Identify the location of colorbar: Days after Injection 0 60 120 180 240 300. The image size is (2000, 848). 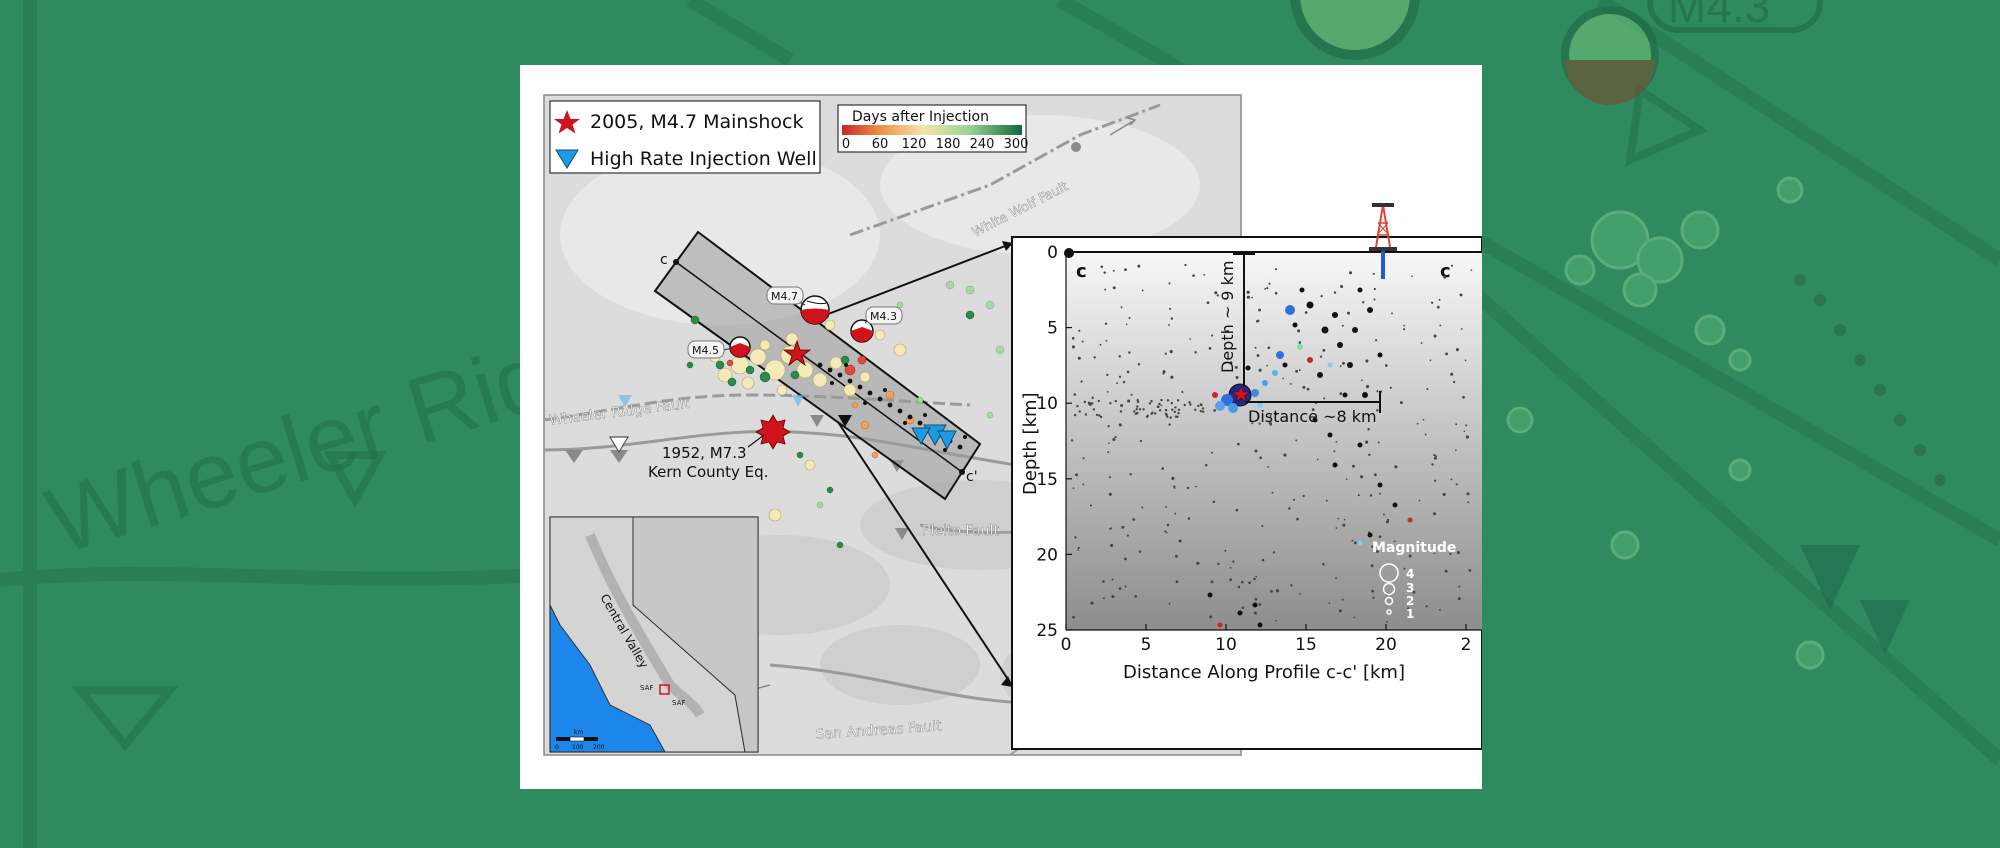
(933, 128).